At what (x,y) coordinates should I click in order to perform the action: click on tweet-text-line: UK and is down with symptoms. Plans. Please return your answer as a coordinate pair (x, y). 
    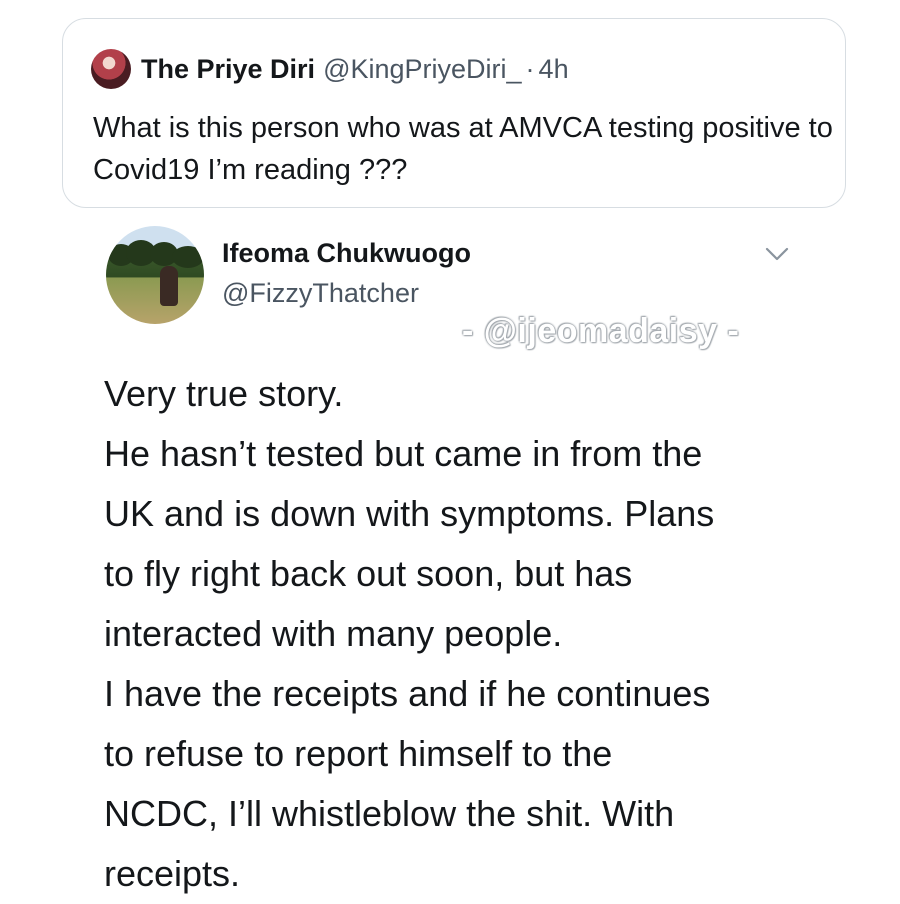
    Looking at the image, I should click on (409, 513).